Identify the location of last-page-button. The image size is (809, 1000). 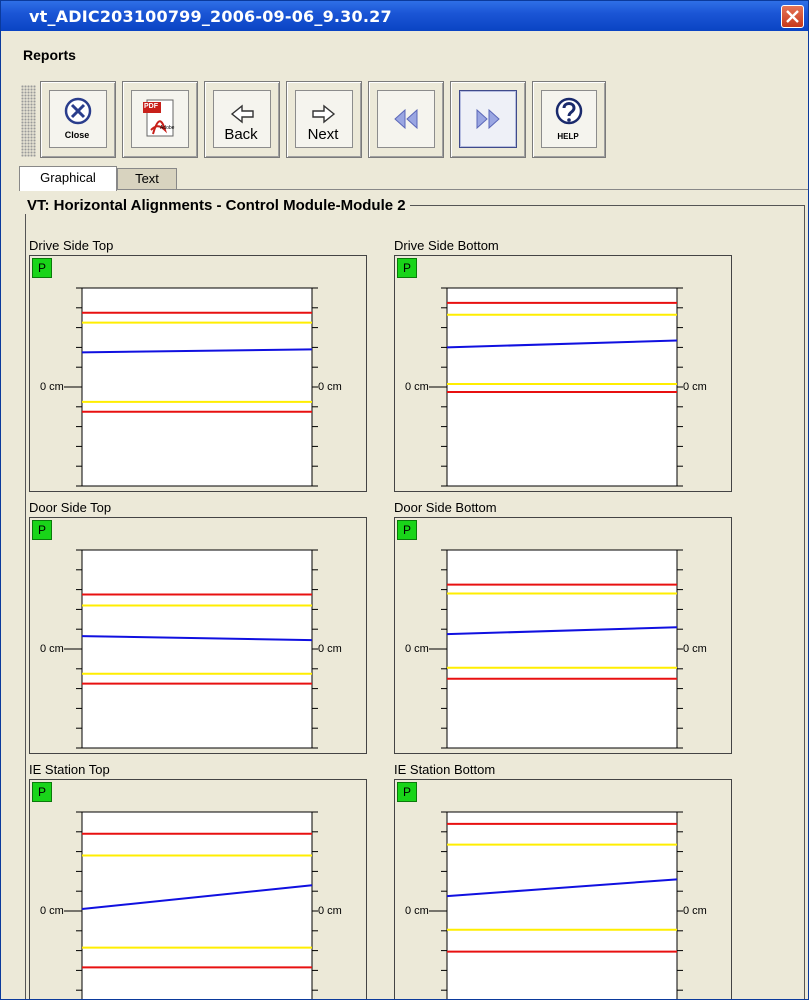
(488, 119).